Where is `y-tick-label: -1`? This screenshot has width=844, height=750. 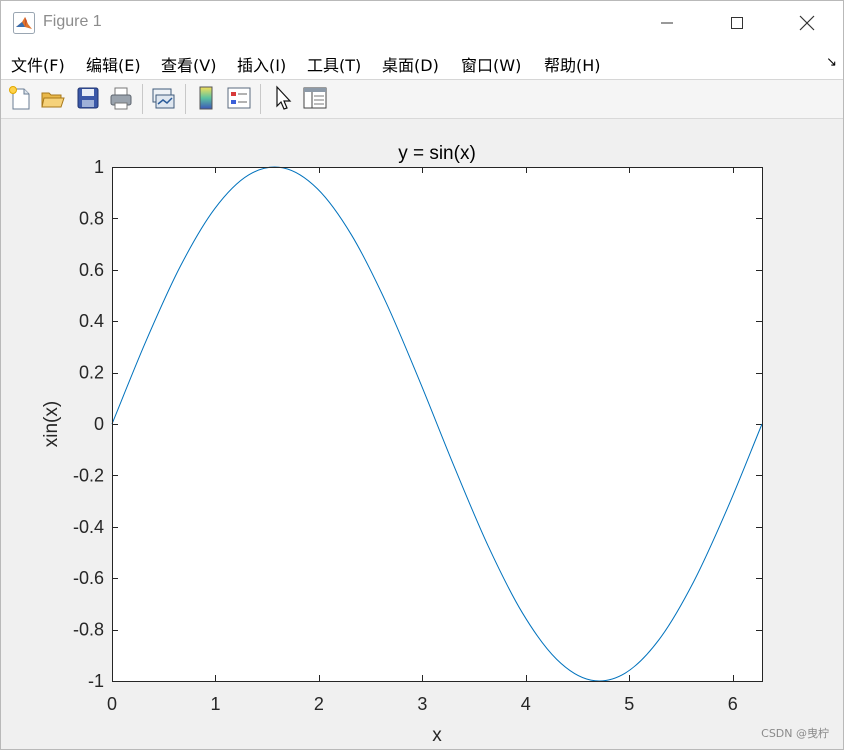
y-tick-label: -1 is located at coordinates (96, 681).